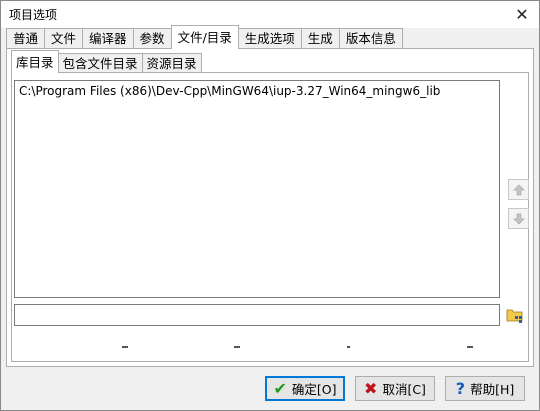 The image size is (540, 411). I want to click on tab-files: 文件, so click(64, 38).